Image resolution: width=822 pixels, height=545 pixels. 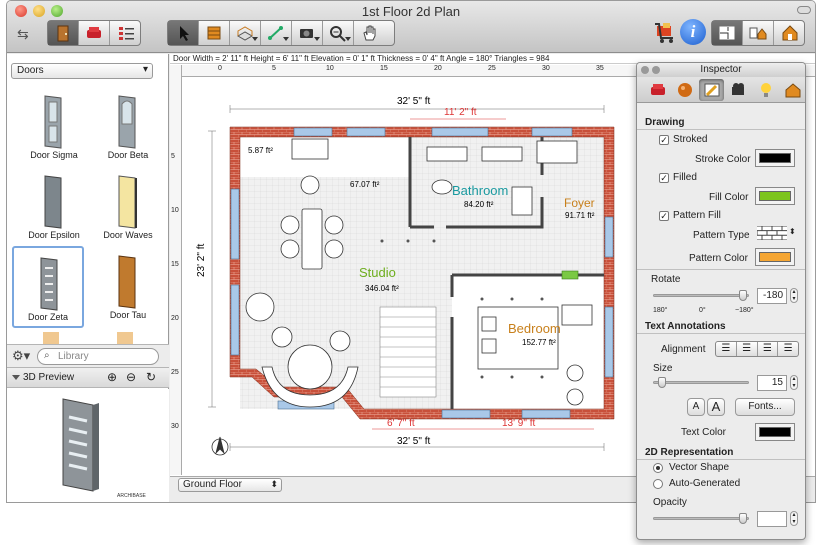 What do you see at coordinates (685, 326) in the screenshot?
I see `text-annotations-header: Text Annotations` at bounding box center [685, 326].